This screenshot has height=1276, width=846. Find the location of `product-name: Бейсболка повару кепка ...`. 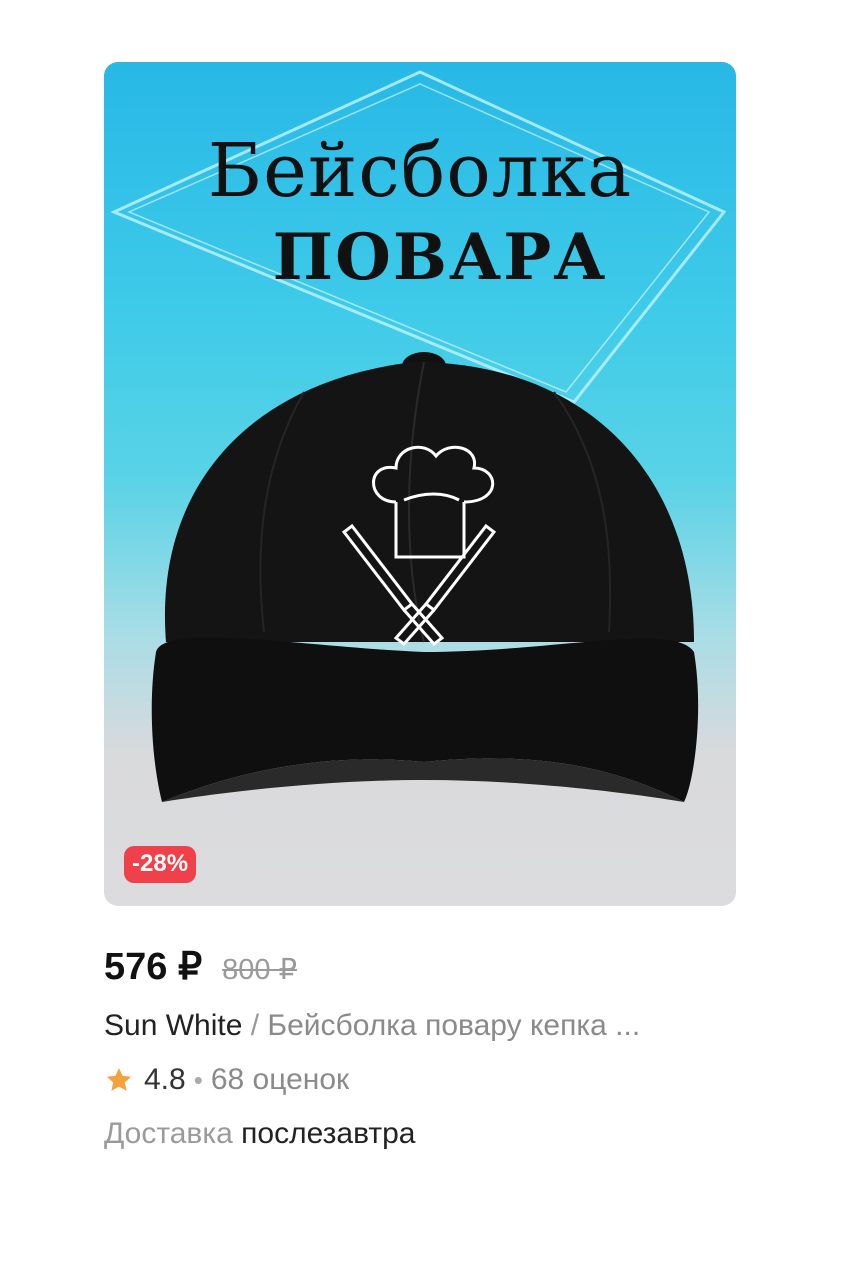

product-name: Бейсболка повару кепка ... is located at coordinates (453, 1025).